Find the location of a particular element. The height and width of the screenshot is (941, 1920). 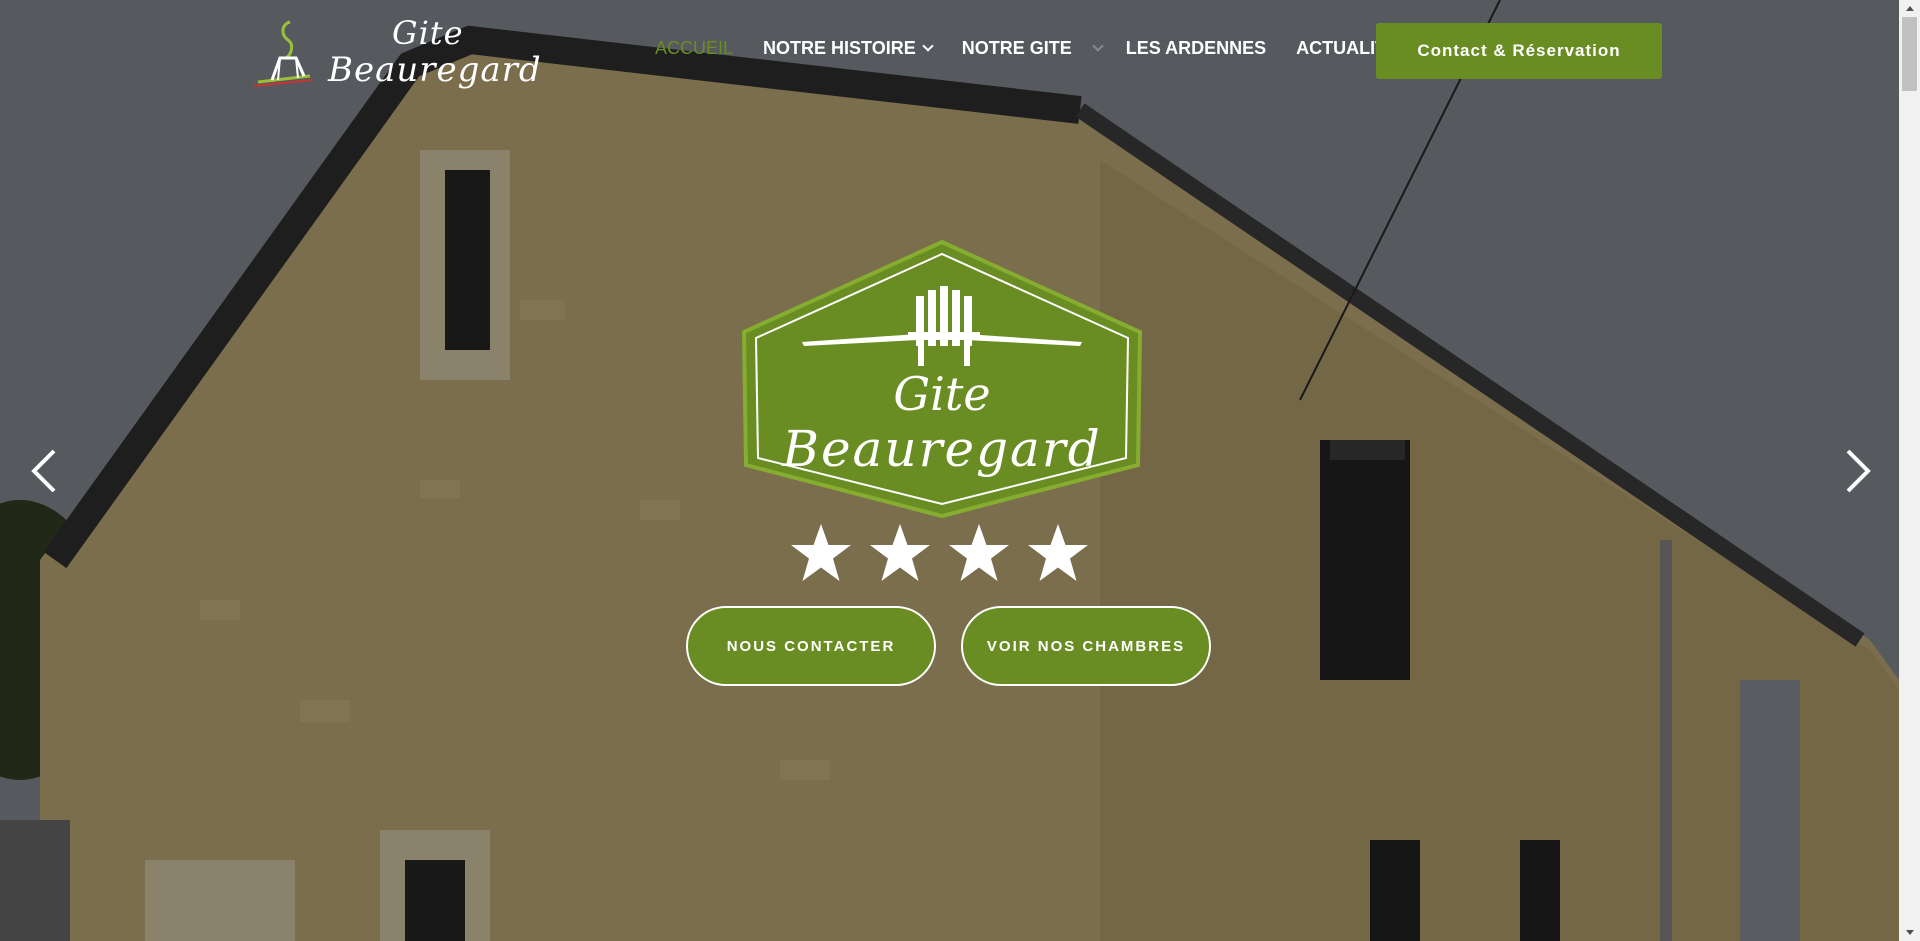

scroll-down-arrow-icon is located at coordinates (1909, 932).